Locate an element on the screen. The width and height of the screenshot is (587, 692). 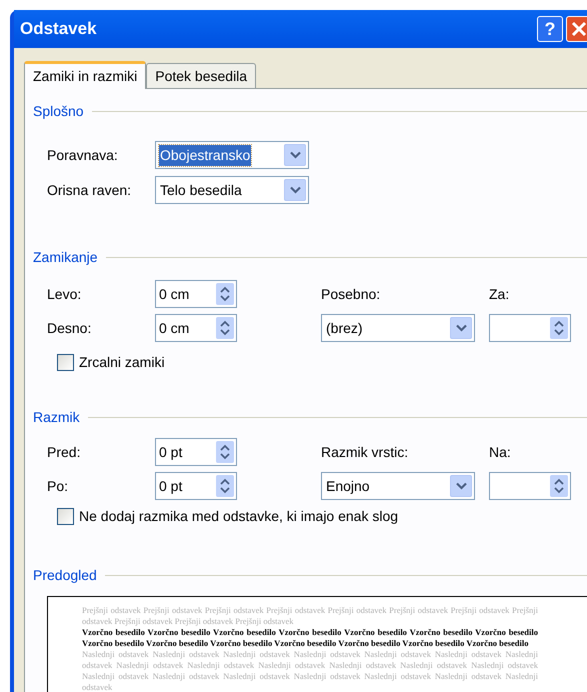
close-button is located at coordinates (576, 29).